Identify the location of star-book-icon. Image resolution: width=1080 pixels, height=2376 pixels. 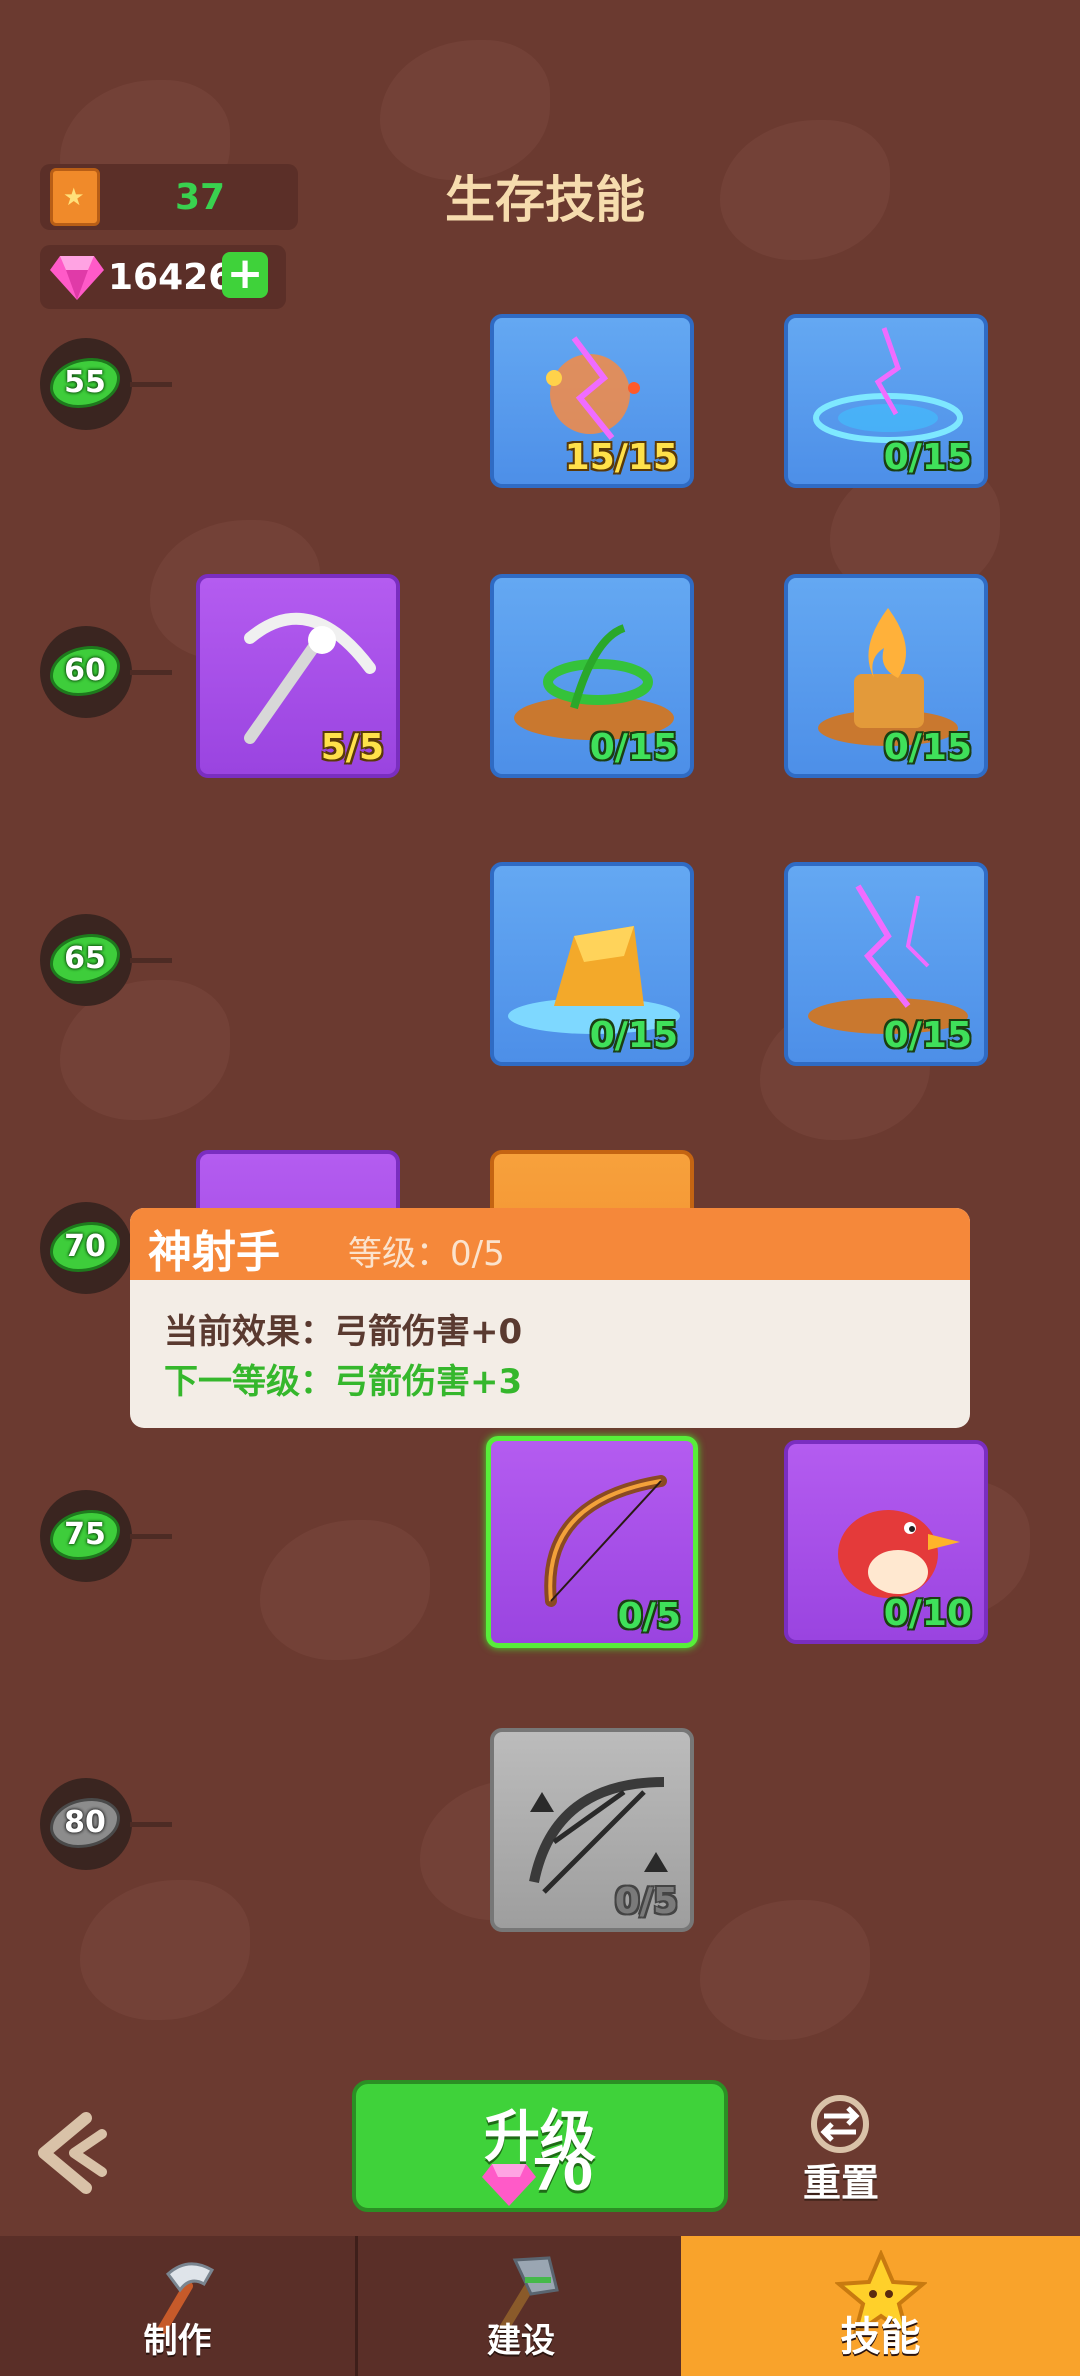
(75, 197).